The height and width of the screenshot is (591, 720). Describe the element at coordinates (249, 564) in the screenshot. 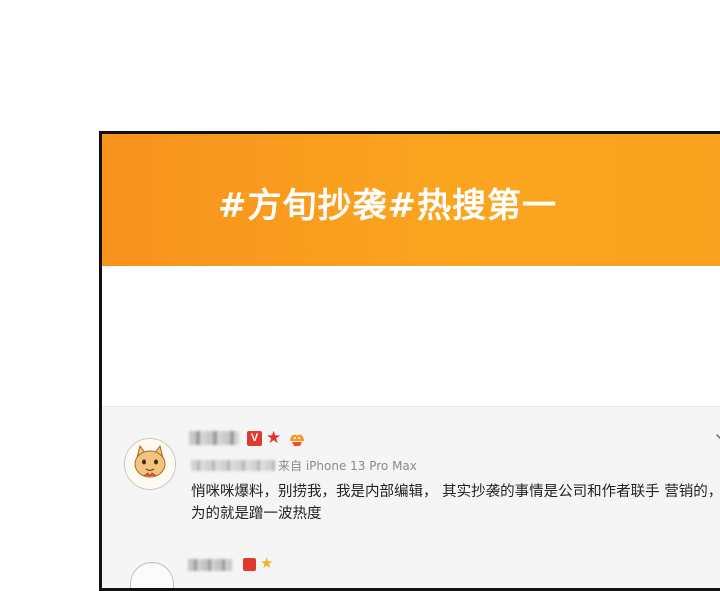

I see `next-comment-verified-badge` at that location.